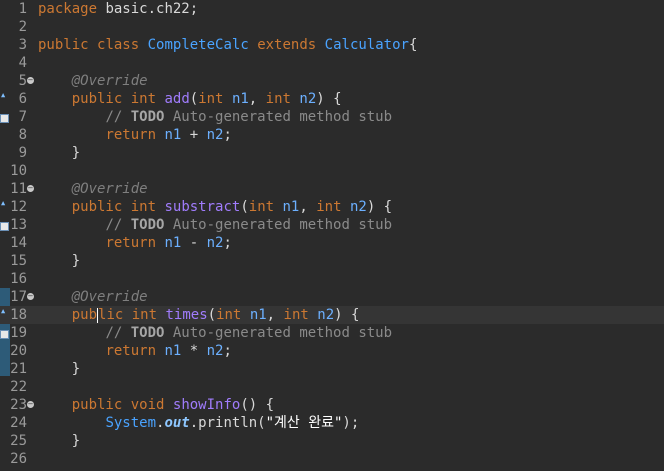 The image size is (664, 471). I want to click on method-name: times, so click(186, 315).